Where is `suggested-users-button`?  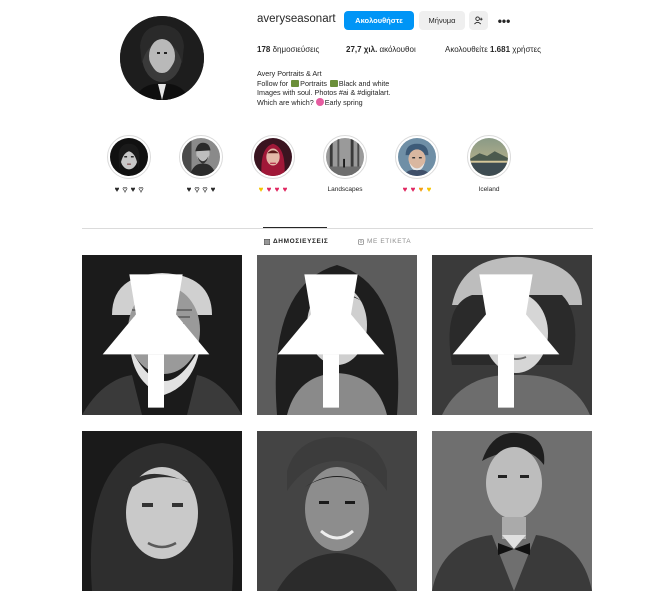 suggested-users-button is located at coordinates (478, 20).